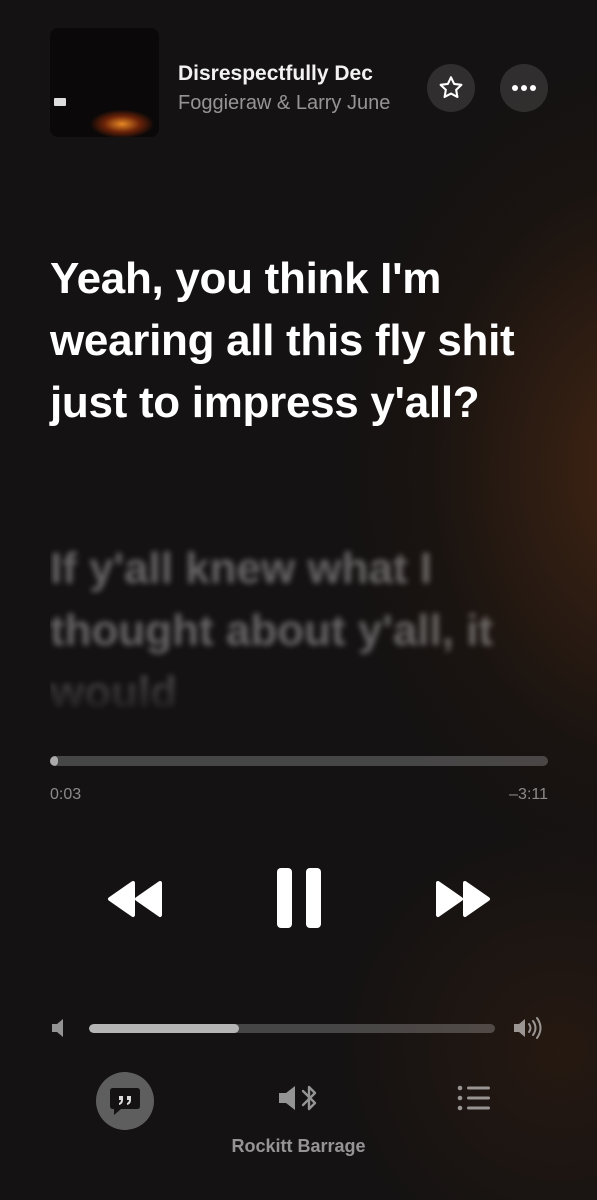 This screenshot has width=597, height=1200. I want to click on track-artist: Foggieraw & Larry June, so click(301, 103).